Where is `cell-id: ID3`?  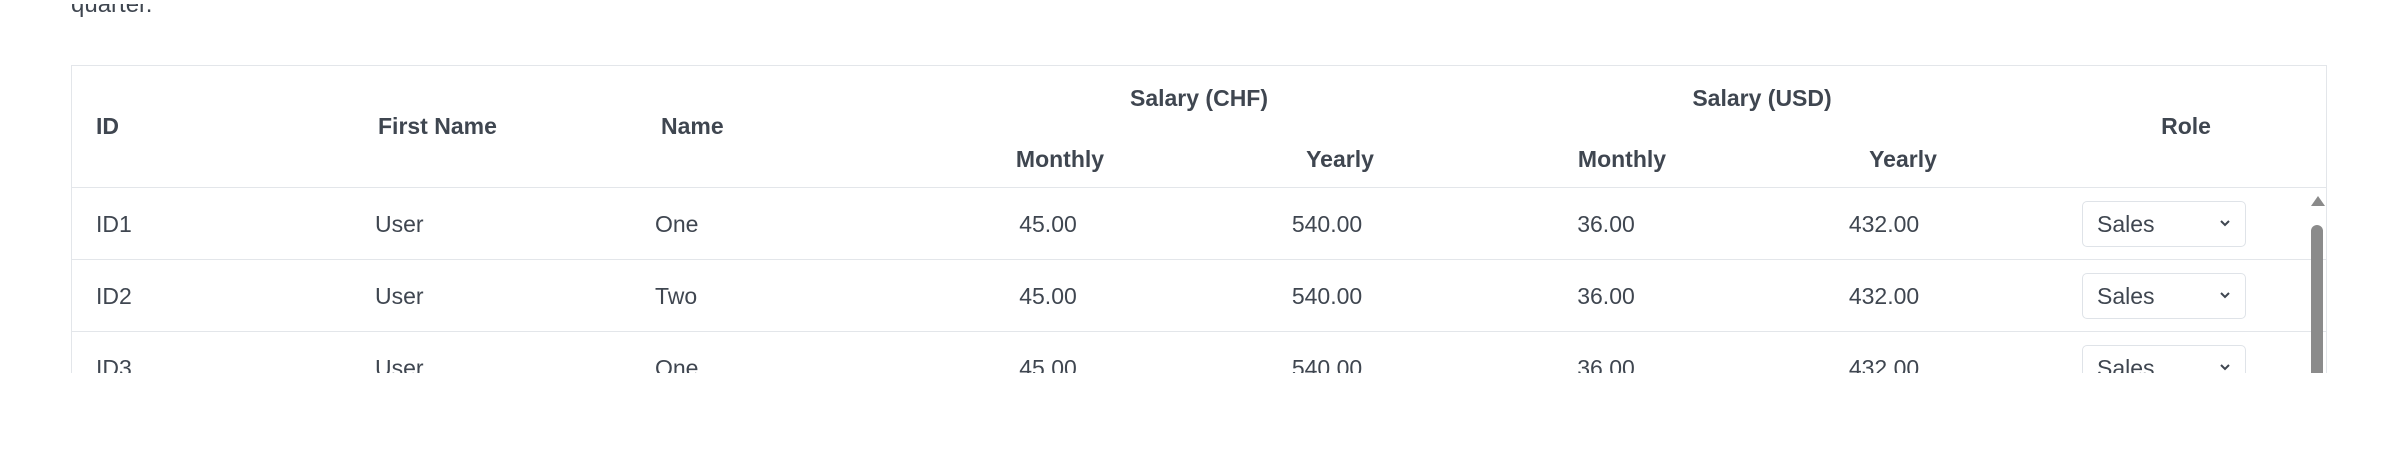
cell-id: ID3 is located at coordinates (114, 364).